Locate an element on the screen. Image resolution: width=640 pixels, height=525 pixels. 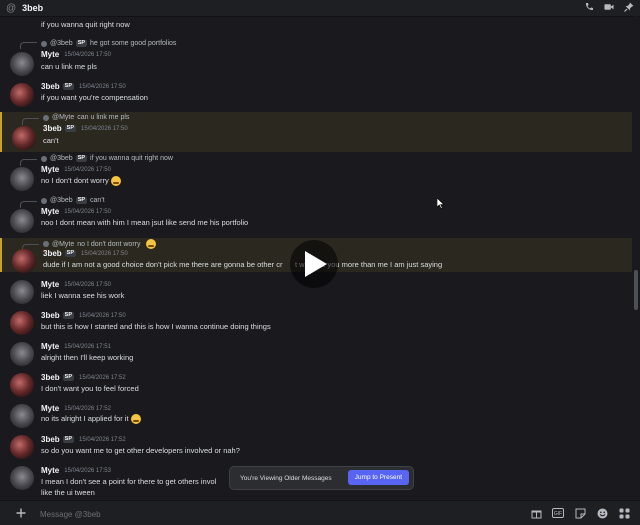
phone-icon is located at coordinates (589, 7).